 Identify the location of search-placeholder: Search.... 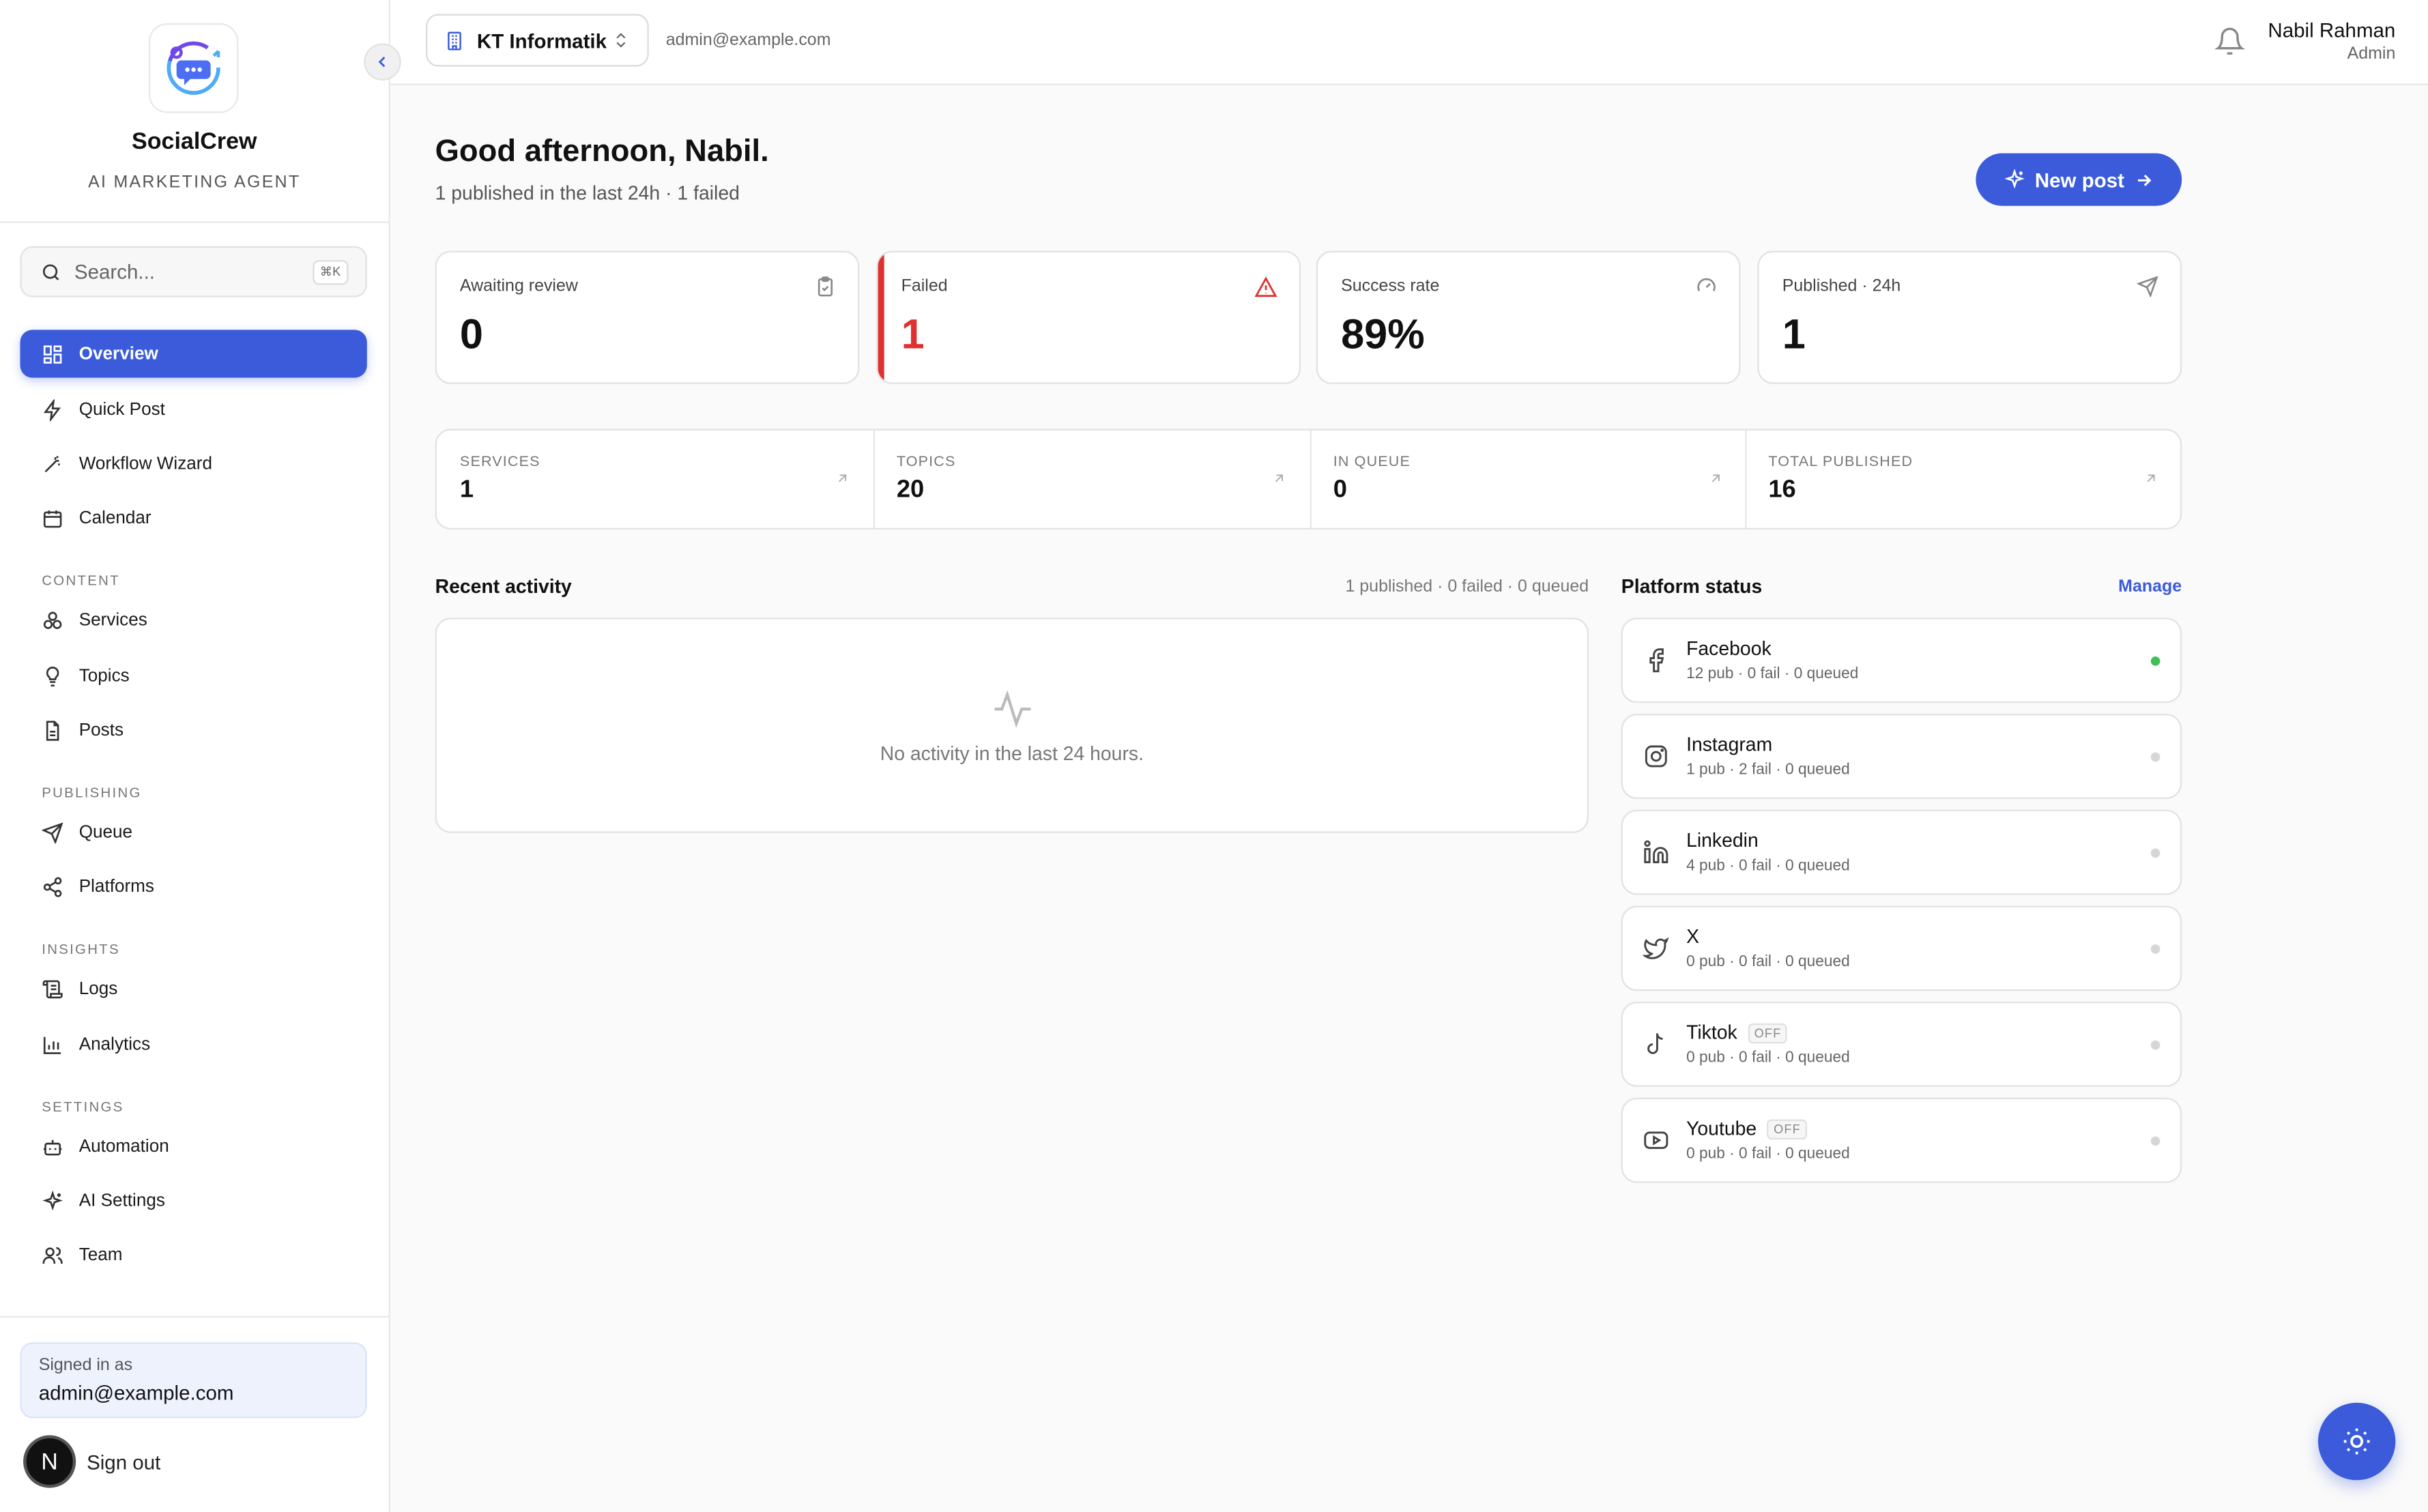
(114, 272).